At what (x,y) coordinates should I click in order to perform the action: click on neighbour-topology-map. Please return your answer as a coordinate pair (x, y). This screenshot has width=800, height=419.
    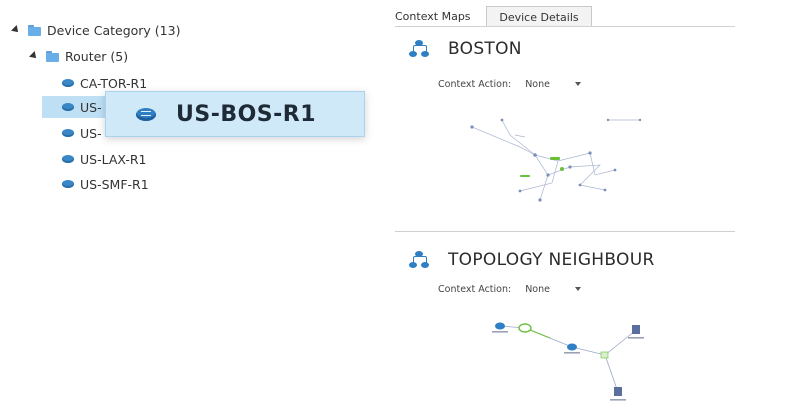
    Looking at the image, I should click on (570, 360).